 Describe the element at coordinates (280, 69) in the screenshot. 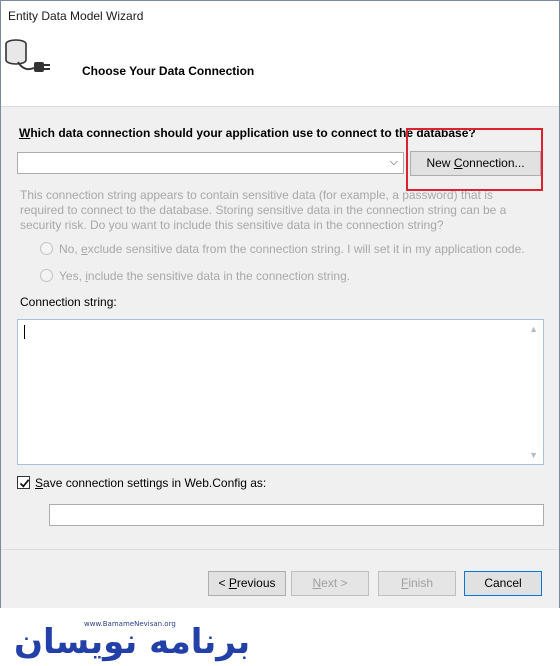

I see `wizard-header: Choose Your Data Connection` at that location.